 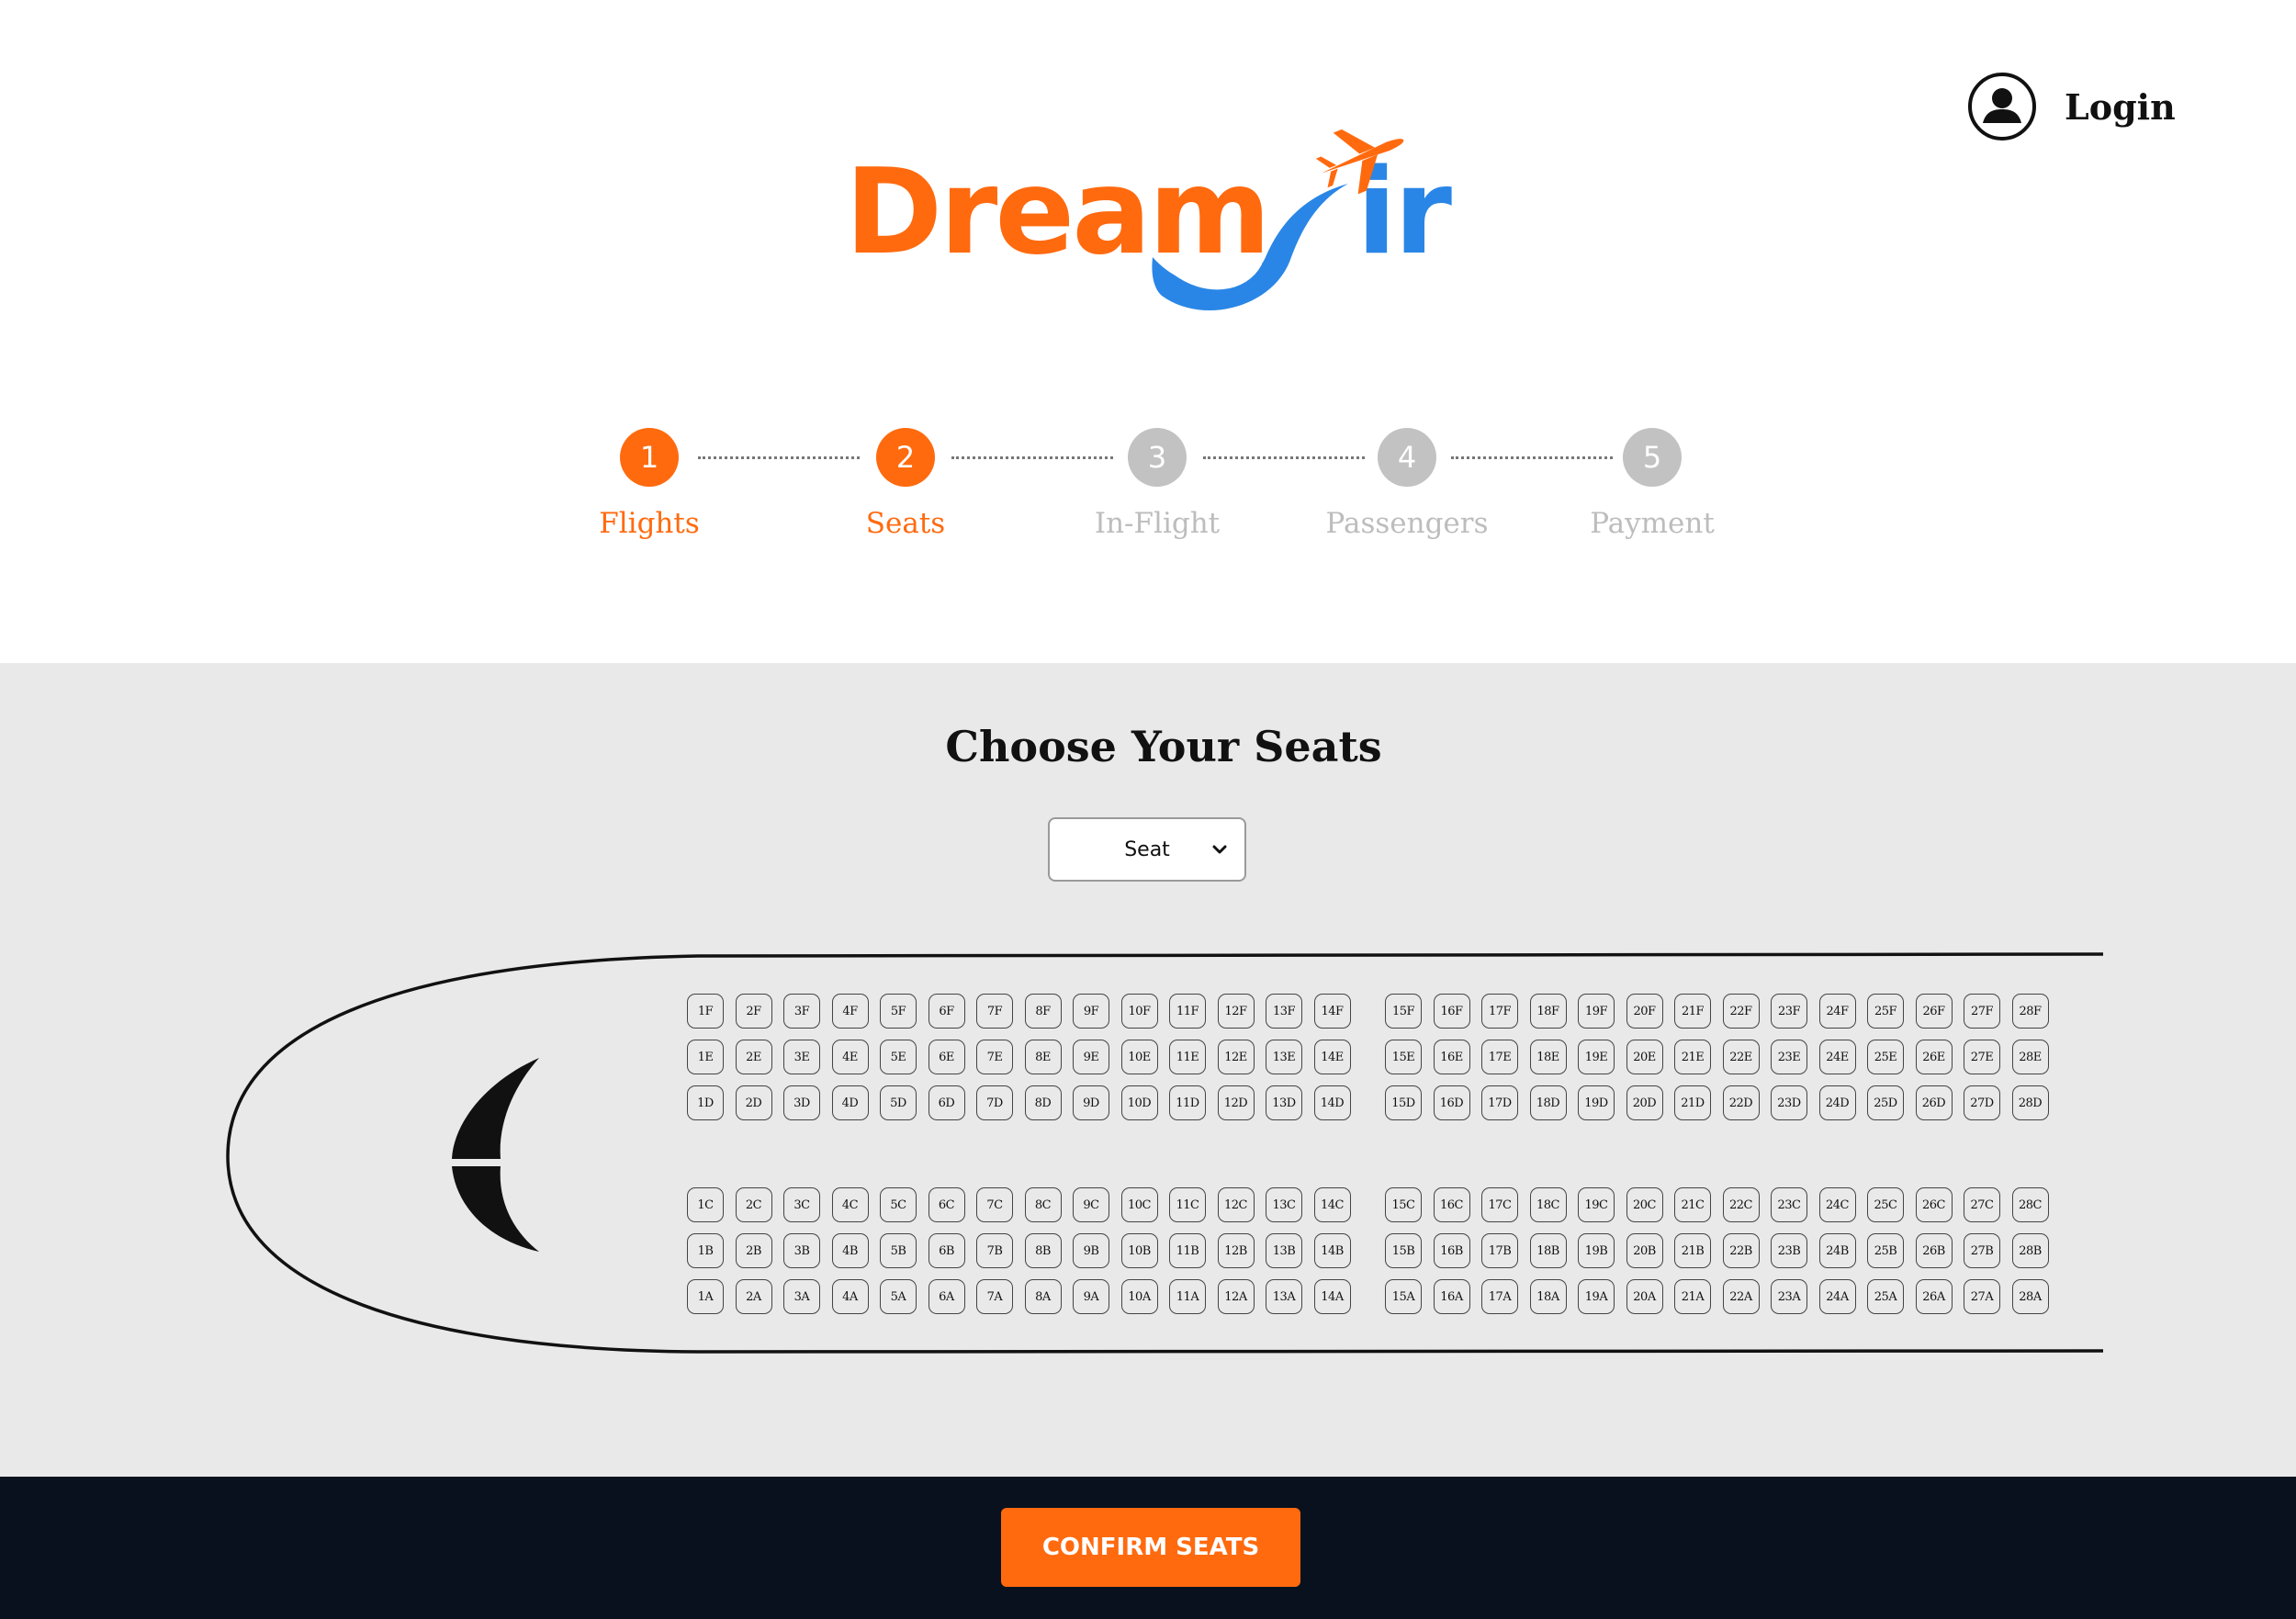 What do you see at coordinates (994, 1250) in the screenshot?
I see `seat-7B: 7B` at bounding box center [994, 1250].